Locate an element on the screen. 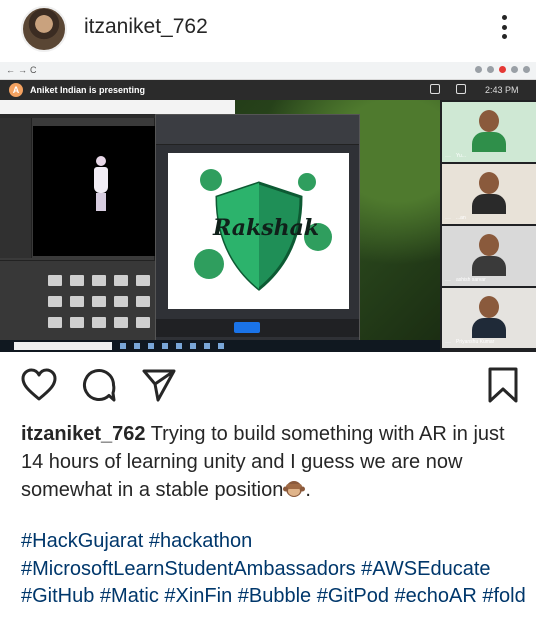  ar-character-model is located at coordinates (101, 185).